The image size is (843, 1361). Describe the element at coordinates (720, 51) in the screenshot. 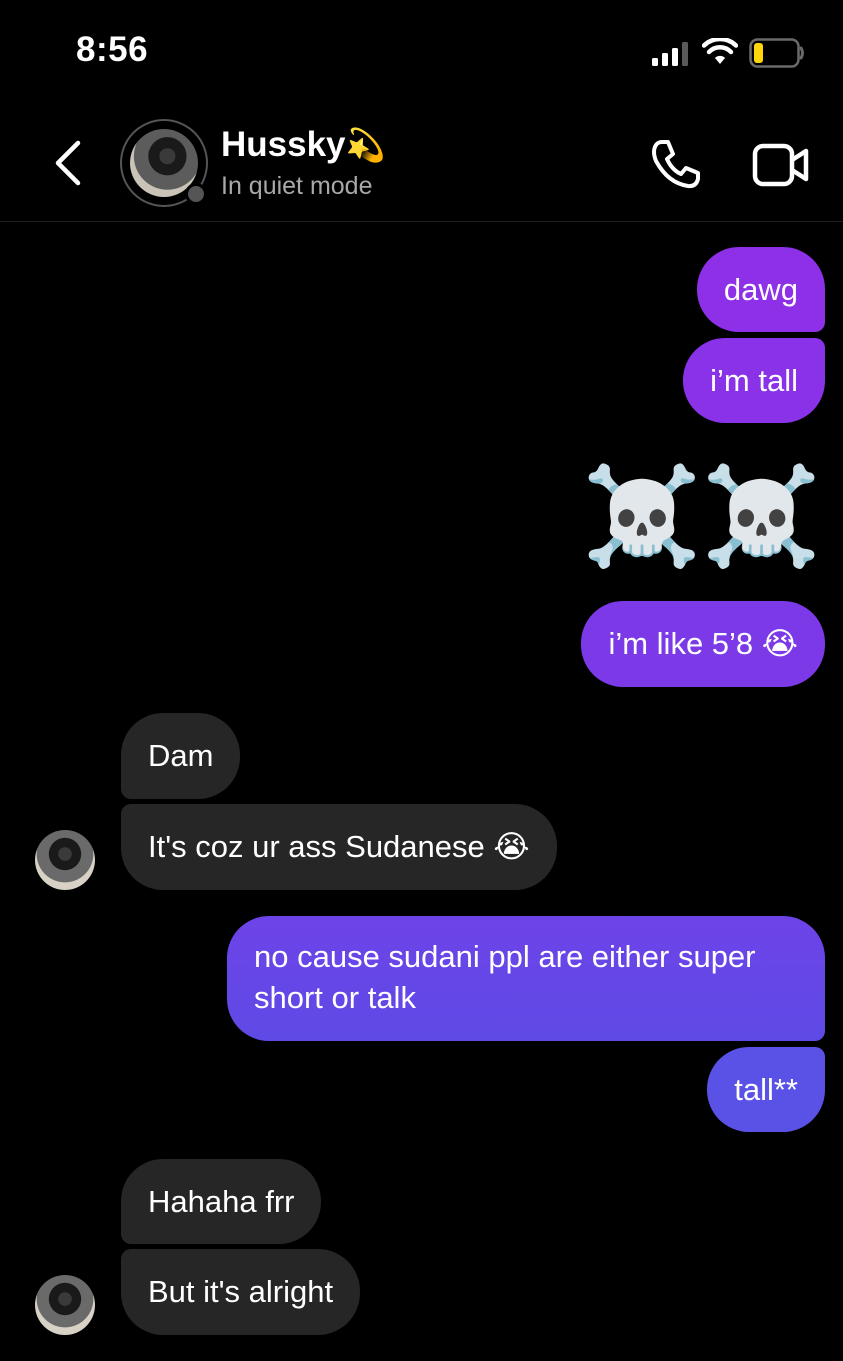

I see `wifi-icon` at that location.